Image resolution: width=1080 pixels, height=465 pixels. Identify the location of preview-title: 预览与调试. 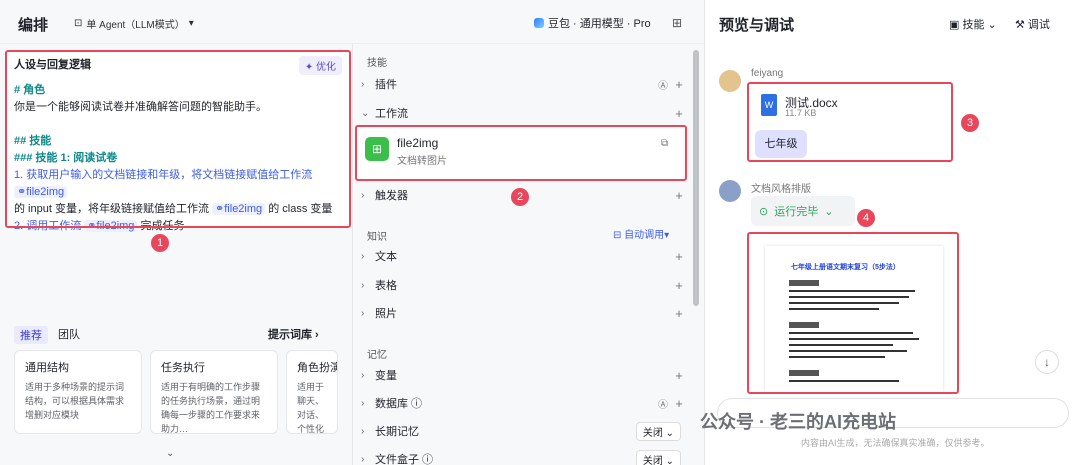
(757, 25).